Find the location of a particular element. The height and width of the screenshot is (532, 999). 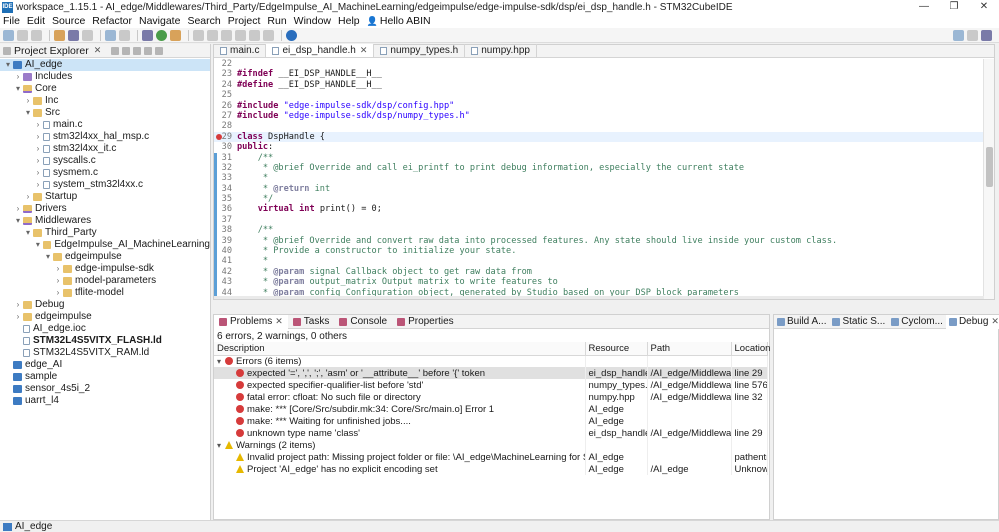

tree-item: STM32L4S5VITX_FLASH.ld is located at coordinates (105, 341).